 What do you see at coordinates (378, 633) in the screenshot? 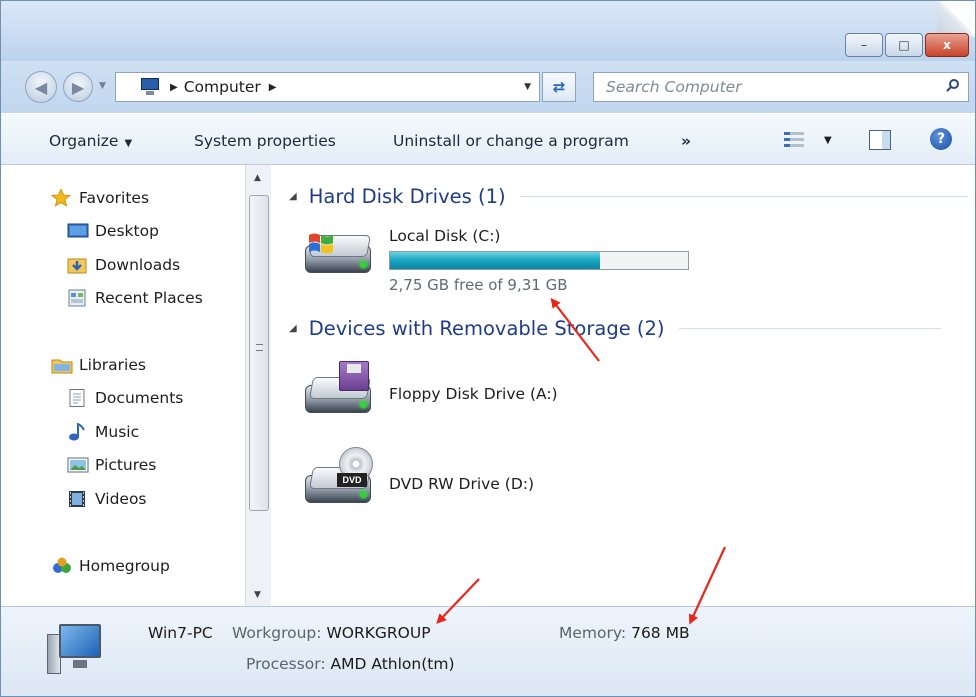
I see `workgroup-value: WORKGROUP` at bounding box center [378, 633].